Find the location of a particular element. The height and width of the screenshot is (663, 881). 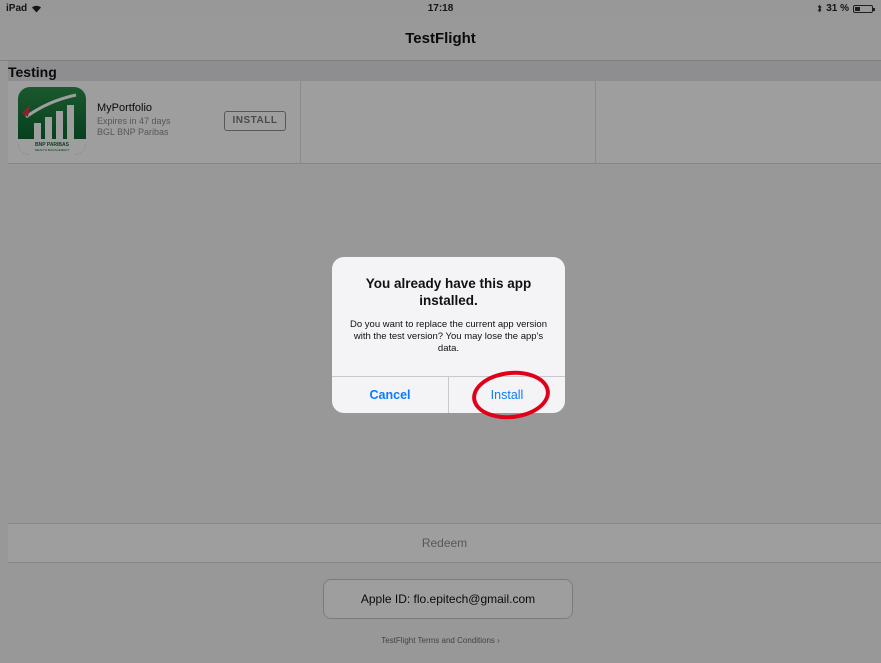

alert-title: You already have this app installed. is located at coordinates (448, 292).